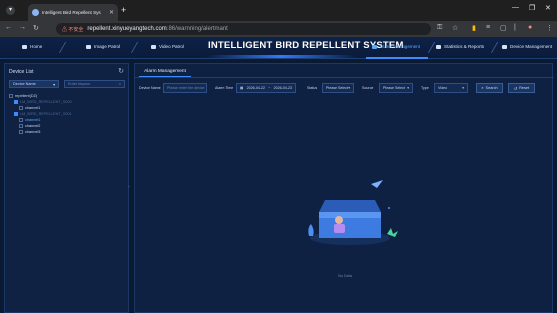 Image resolution: width=557 pixels, height=313 pixels. What do you see at coordinates (503, 28) in the screenshot?
I see `side-panel-icon: ▢` at bounding box center [503, 28].